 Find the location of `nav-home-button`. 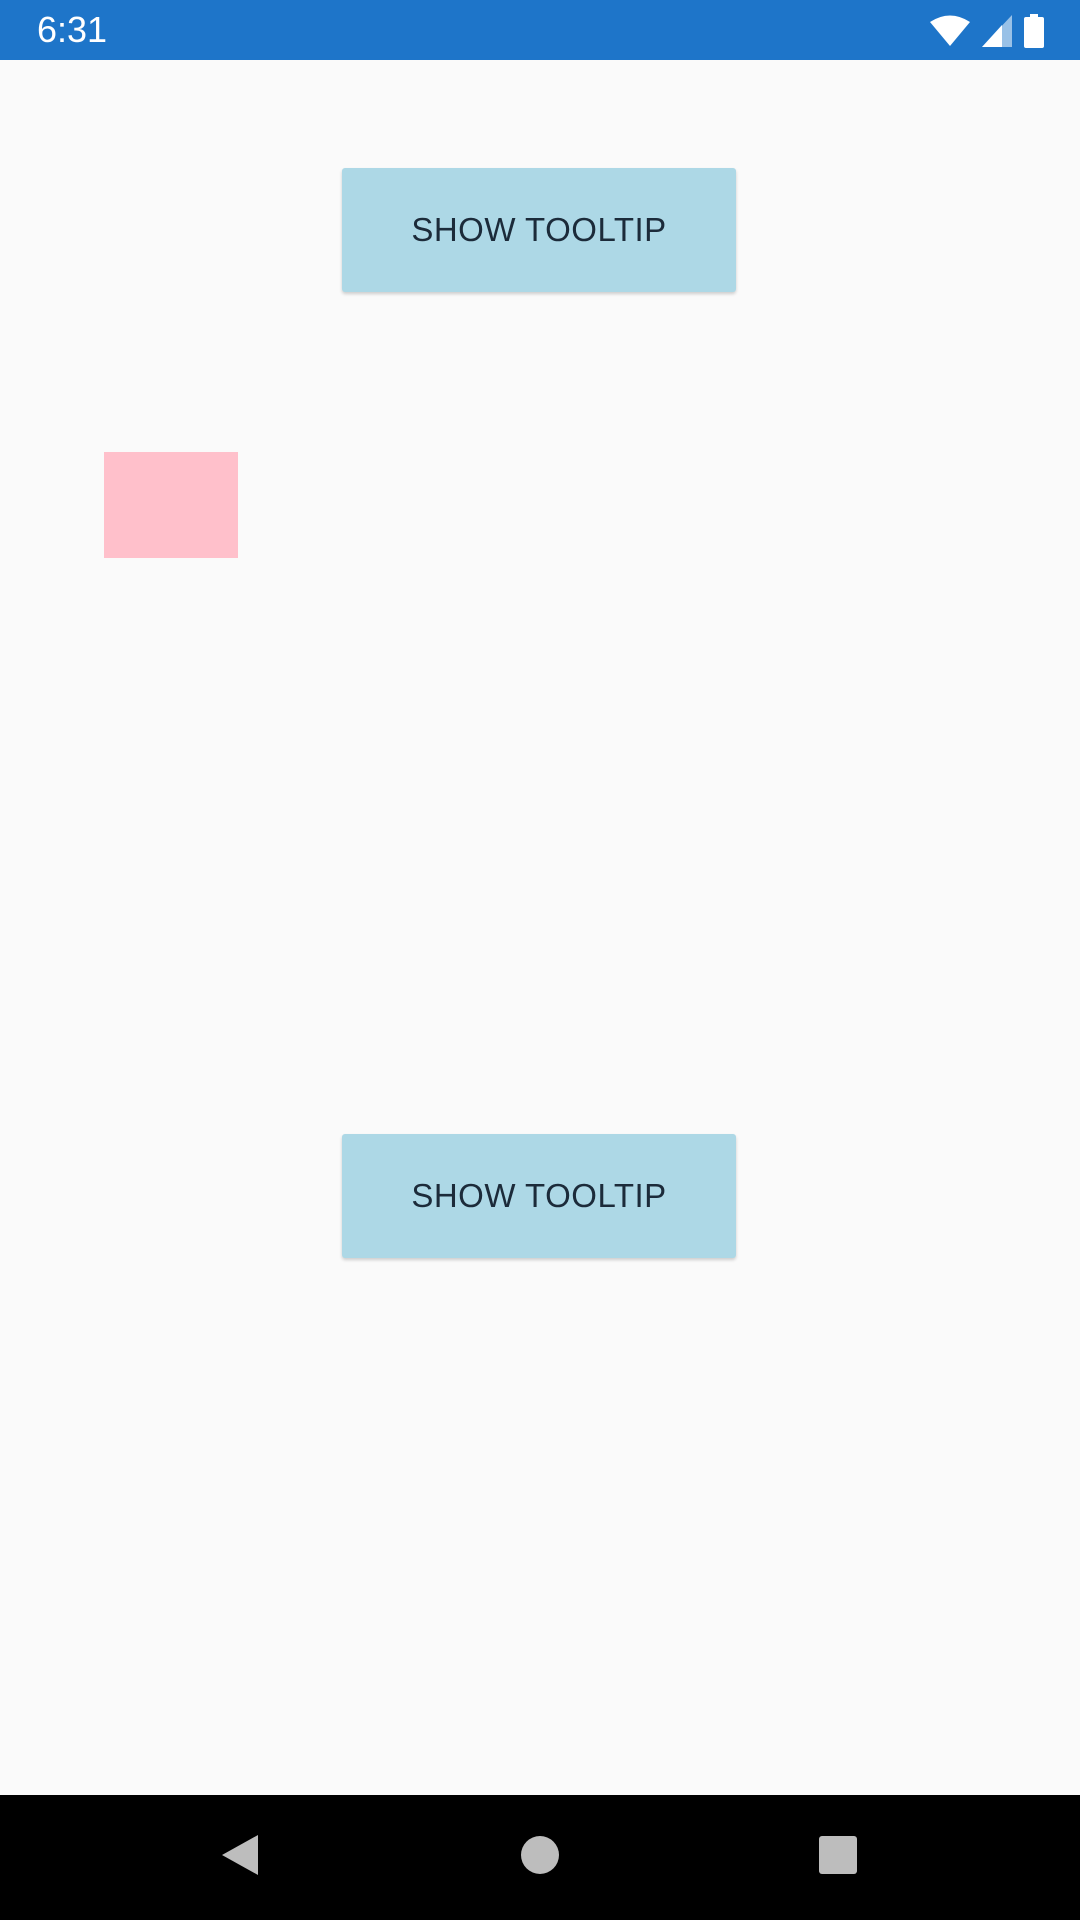

nav-home-button is located at coordinates (540, 1857).